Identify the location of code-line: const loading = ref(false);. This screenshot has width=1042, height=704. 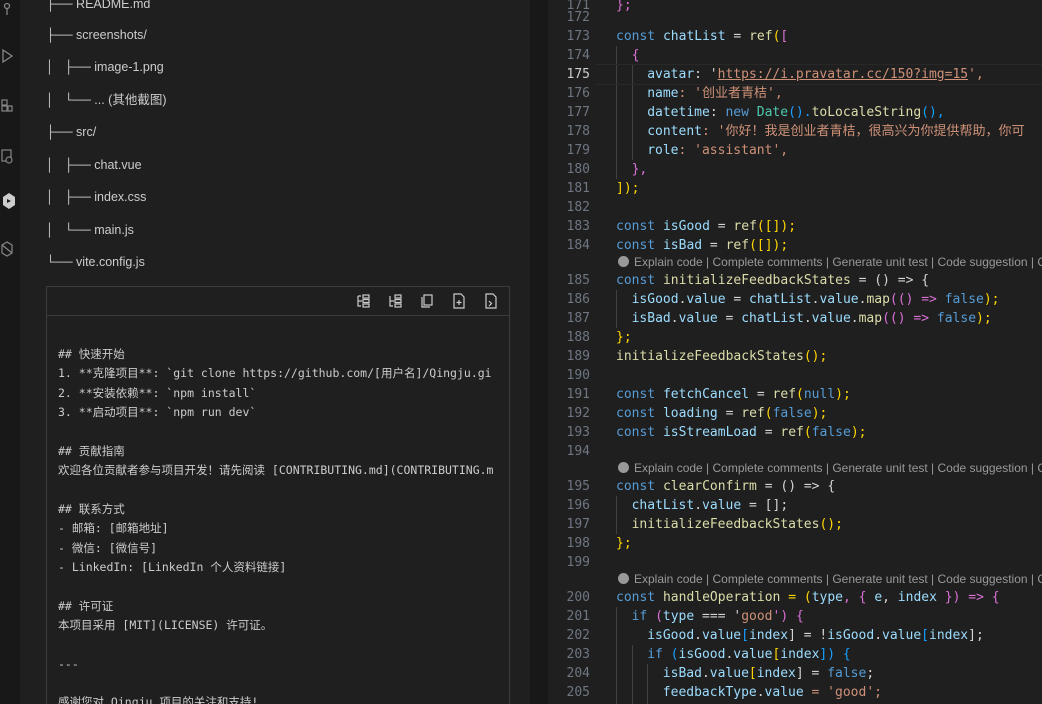
(721, 413).